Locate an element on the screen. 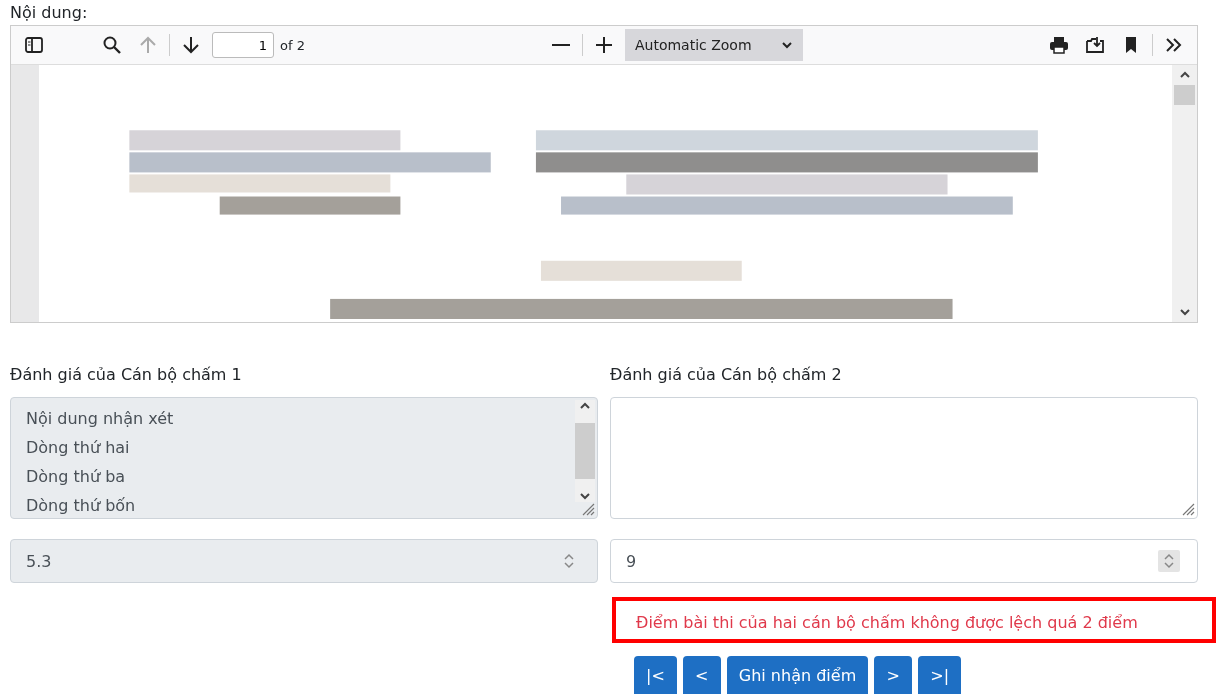  page-number-field: 1 is located at coordinates (243, 45).